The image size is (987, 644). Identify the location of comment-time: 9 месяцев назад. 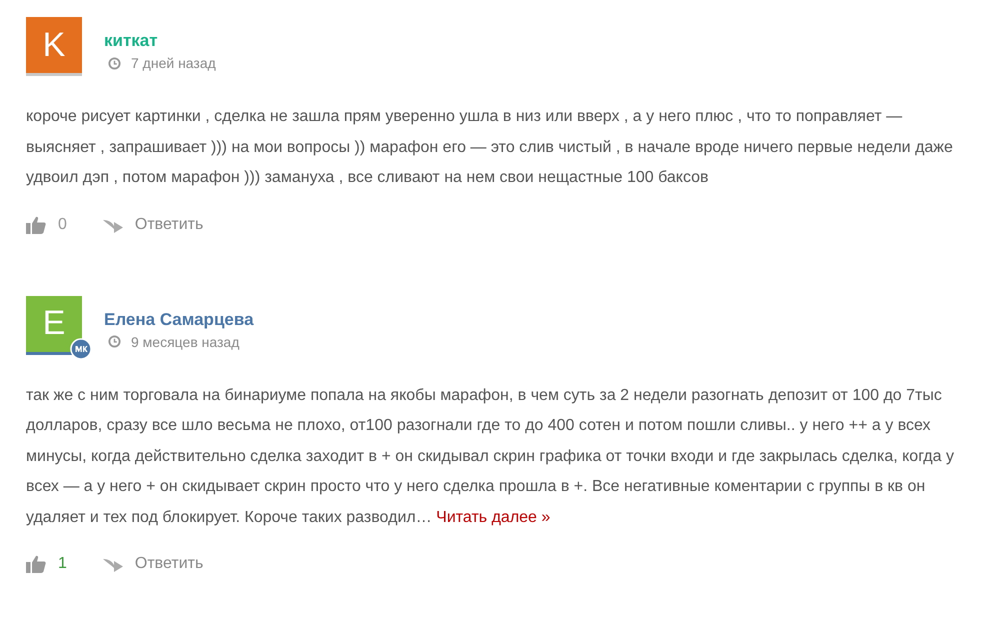
(185, 342).